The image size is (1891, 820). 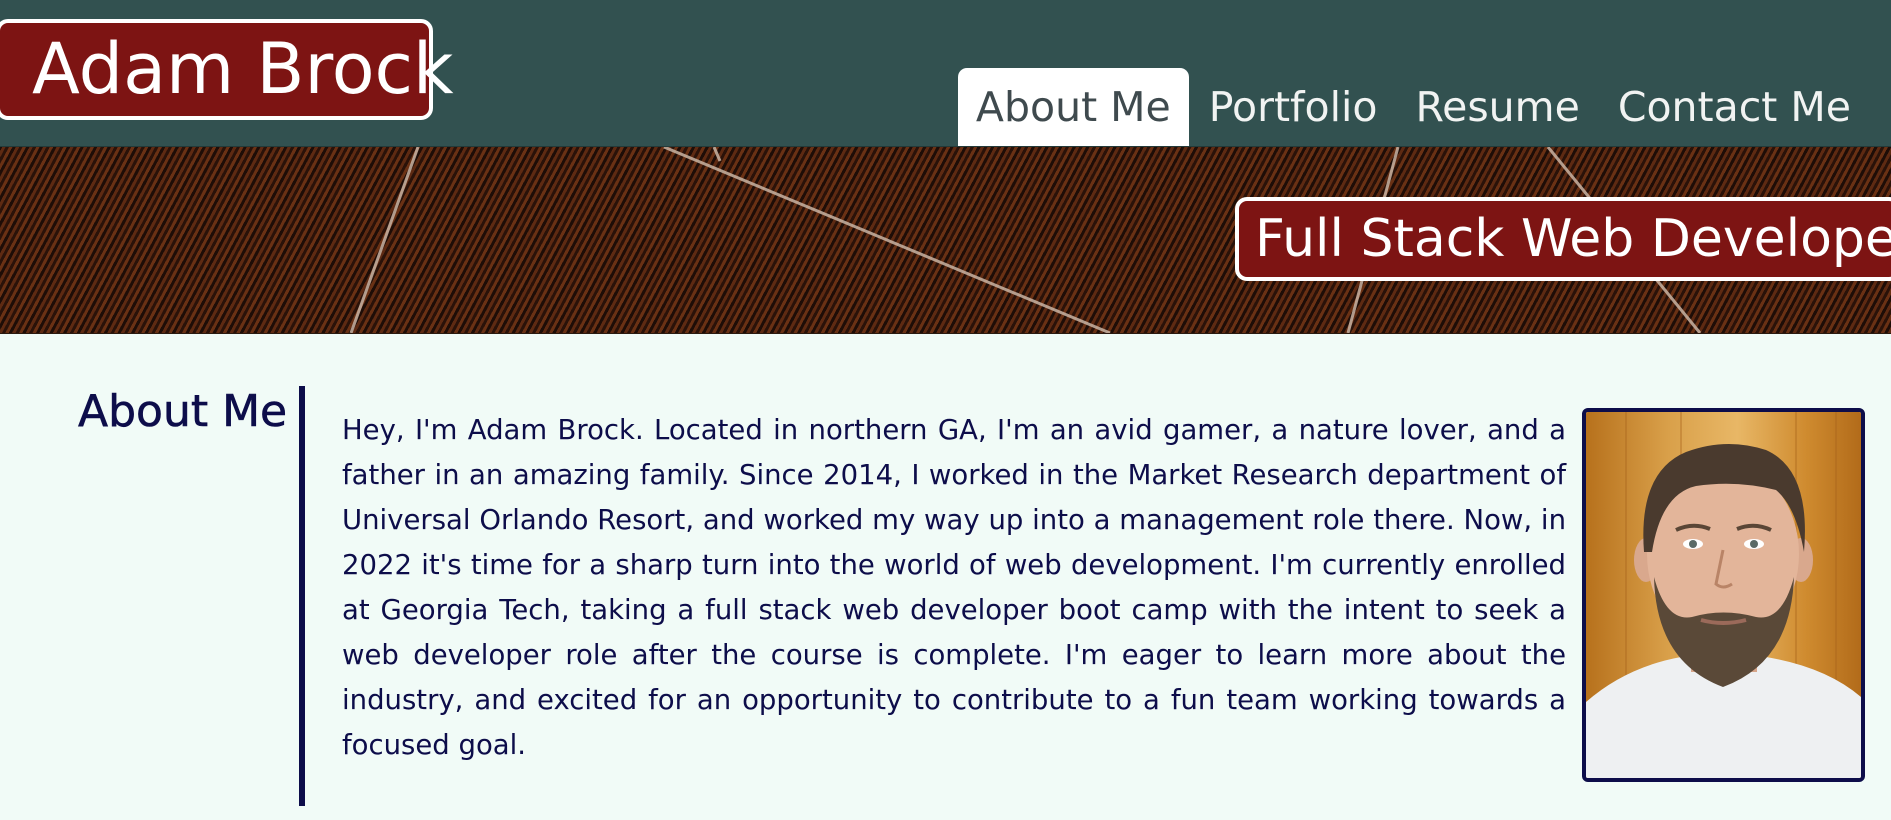 I want to click on main-nav: About Me Portfolio Resume Contact Me, so click(x=1423, y=107).